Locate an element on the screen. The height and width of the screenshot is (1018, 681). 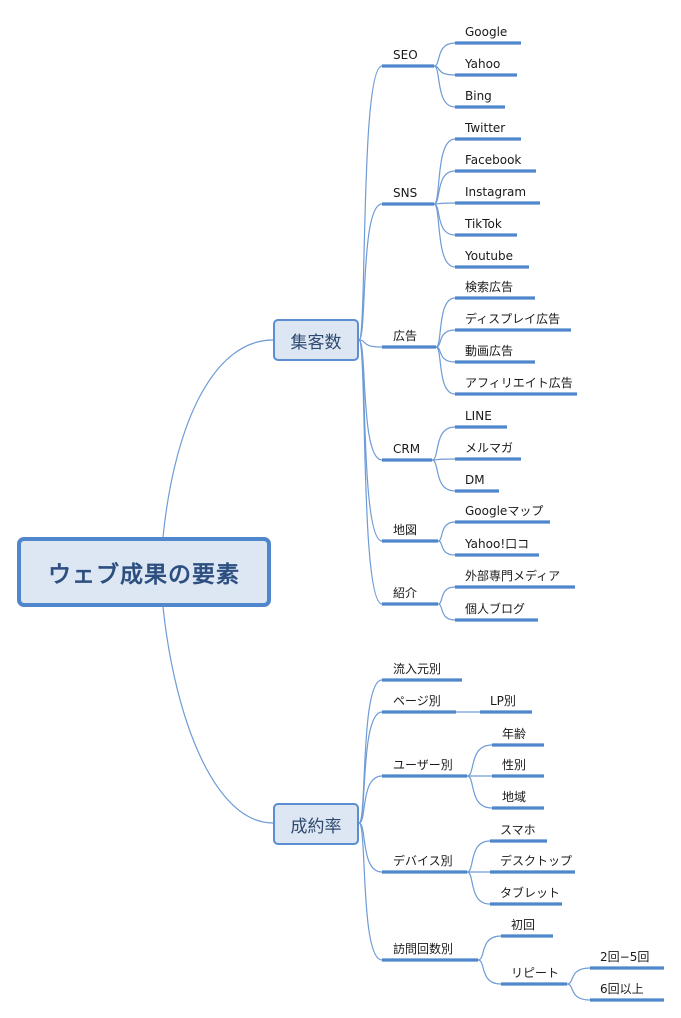
leaf-topic: TikTok is located at coordinates (483, 224).